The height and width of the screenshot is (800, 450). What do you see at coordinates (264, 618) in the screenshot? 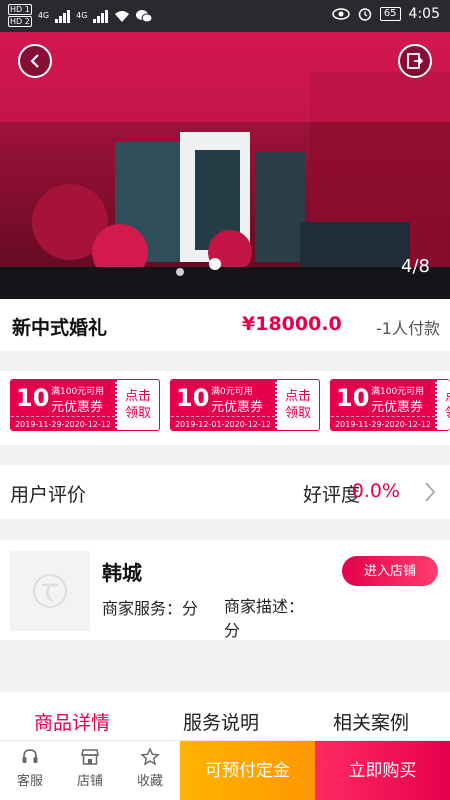
I see `shop-description-rating: 商家描述：分` at bounding box center [264, 618].